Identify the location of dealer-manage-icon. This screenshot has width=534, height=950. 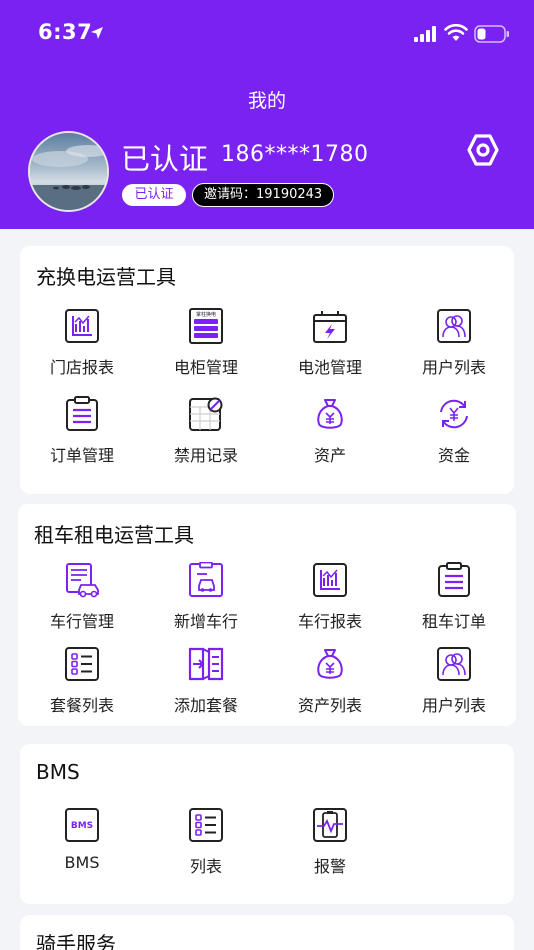
(82, 580).